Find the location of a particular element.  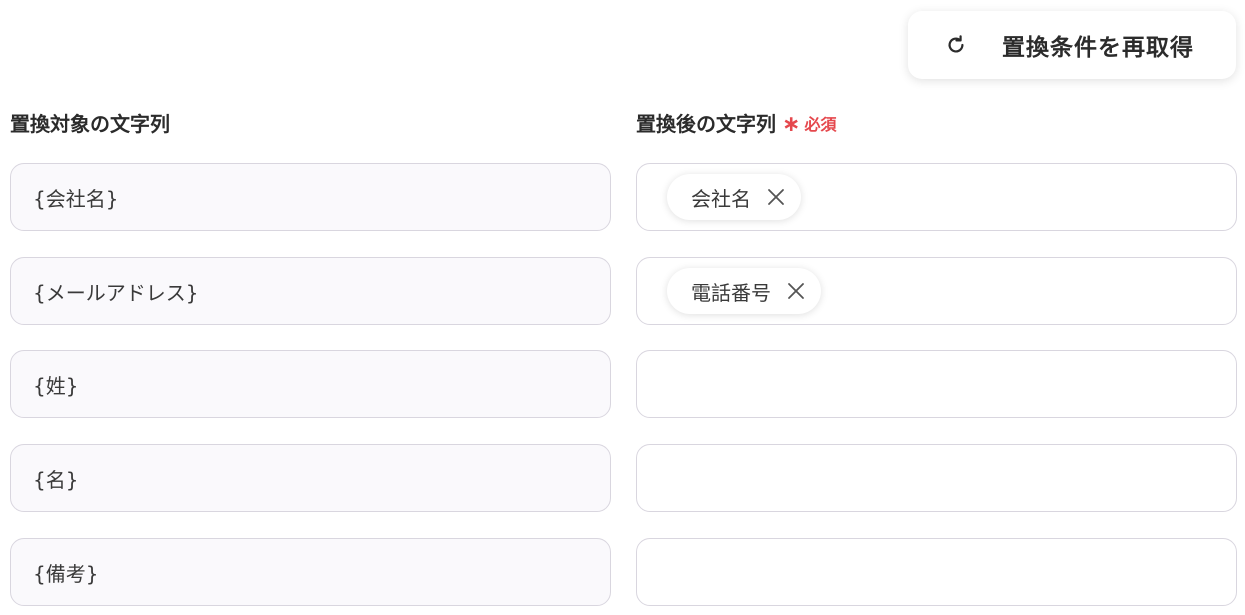

source-field-1: {会社名} is located at coordinates (310, 197).